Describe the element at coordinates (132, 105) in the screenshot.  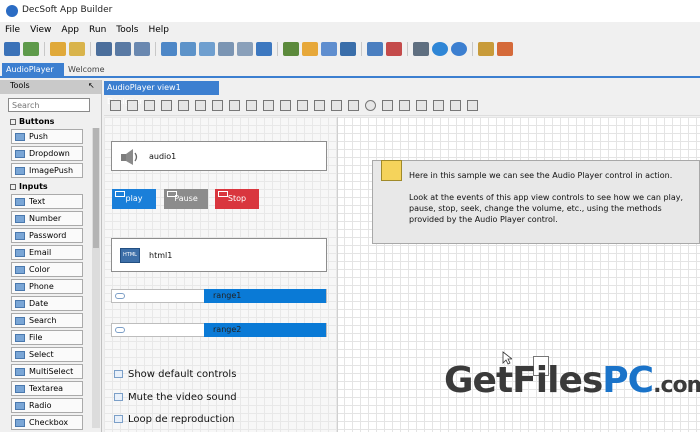
I see `lock-icon` at that location.